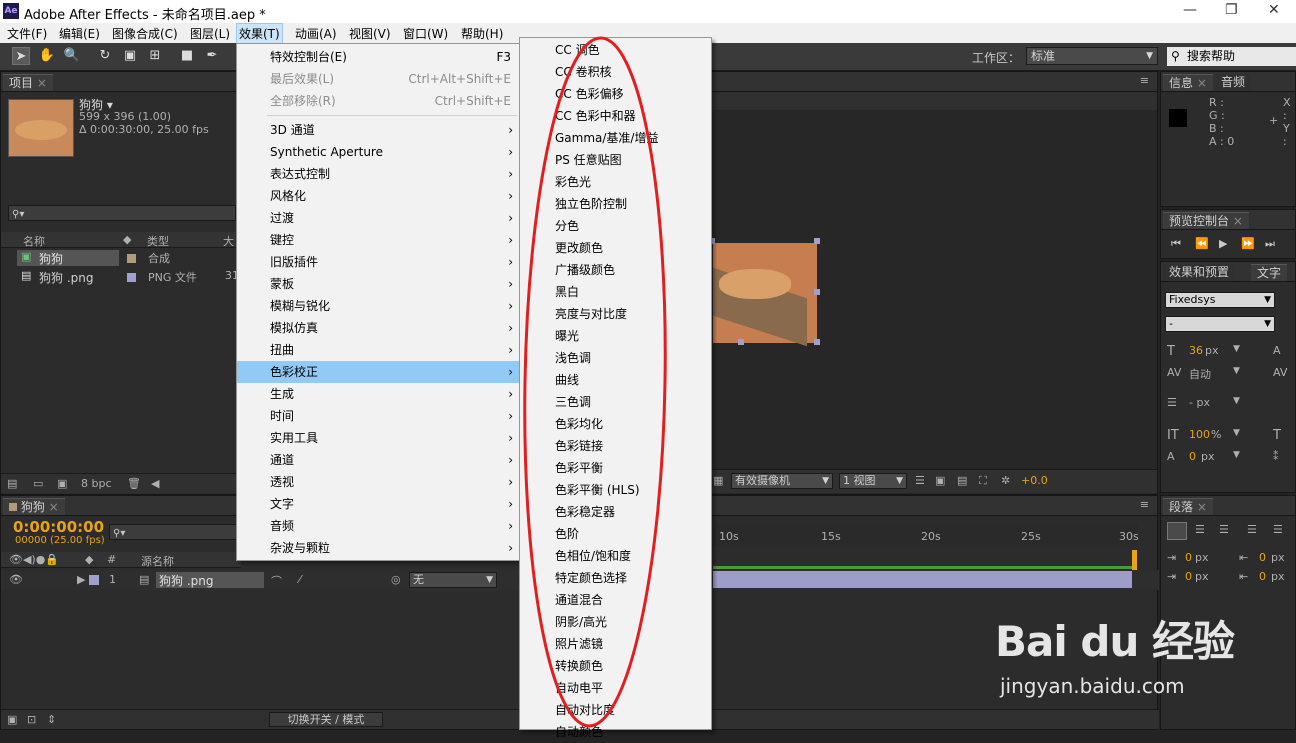 This screenshot has width=1296, height=743. I want to click on justify-left-icon: ☰, so click(1252, 529).